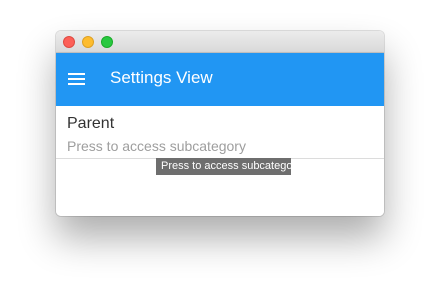  Describe the element at coordinates (220, 79) in the screenshot. I see `app-bar: Settings View` at that location.